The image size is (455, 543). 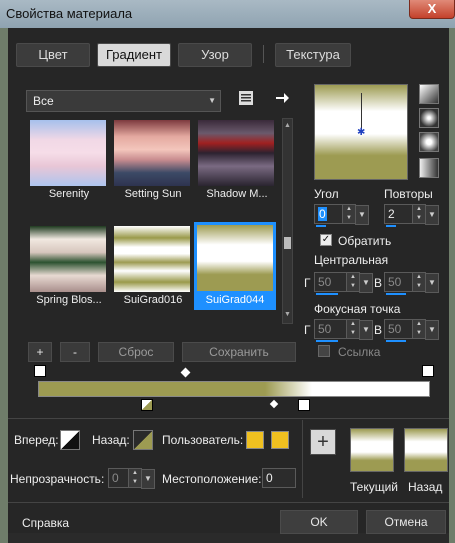 I want to click on center-h-value: 50, so click(x=325, y=282).